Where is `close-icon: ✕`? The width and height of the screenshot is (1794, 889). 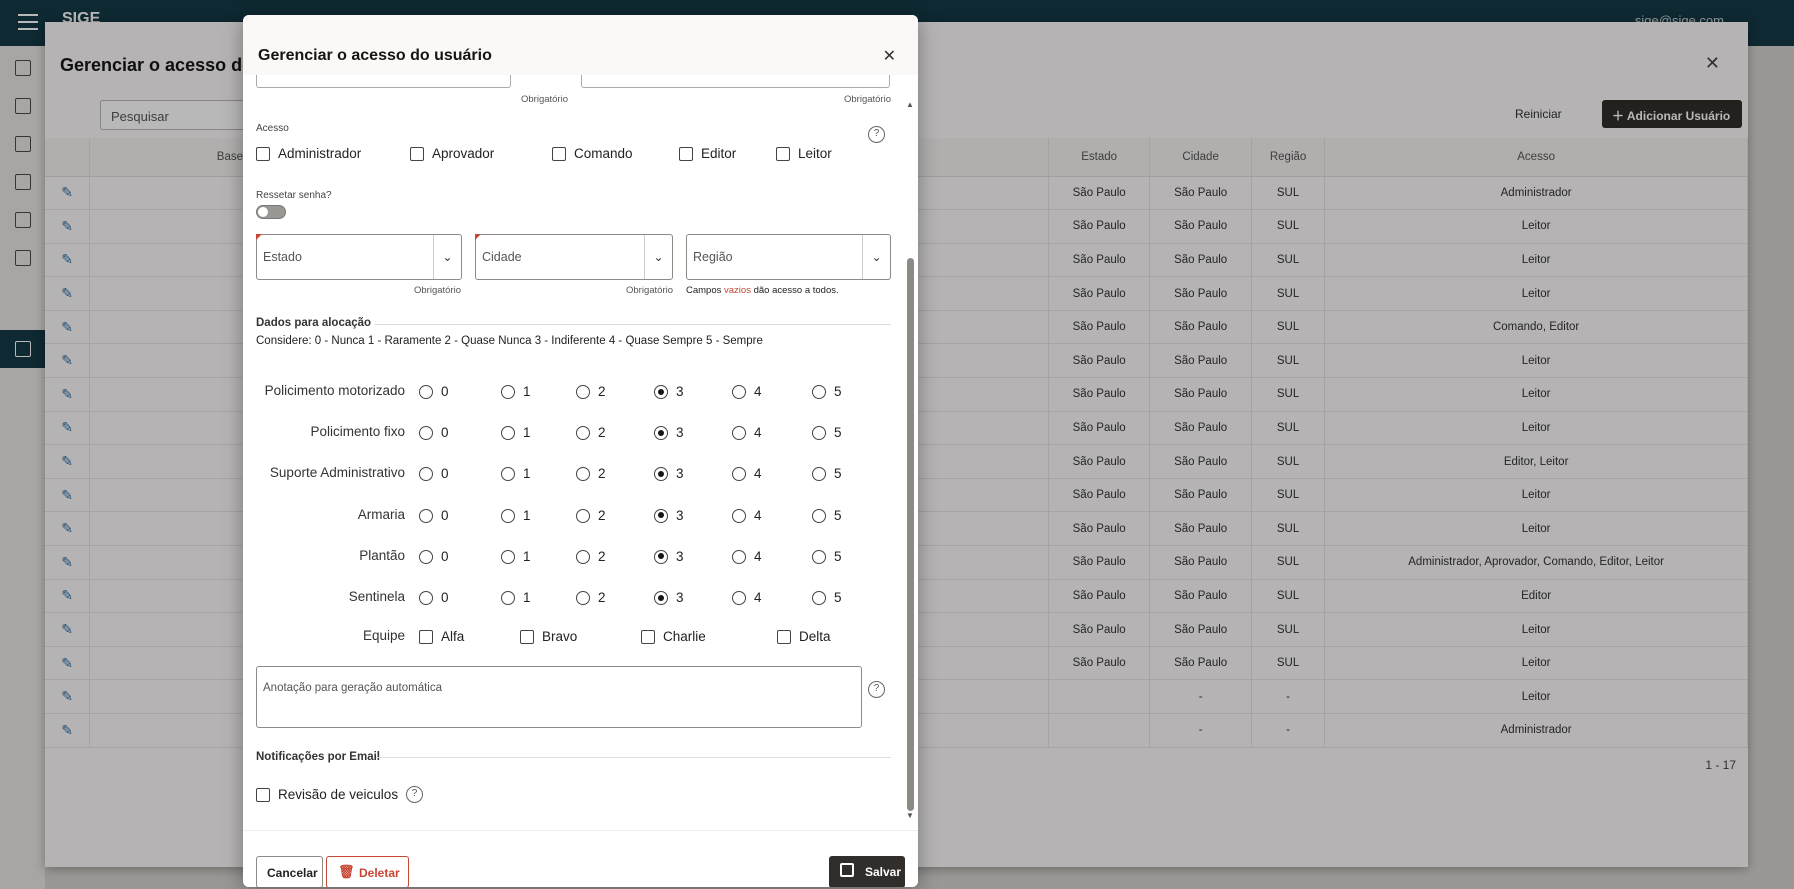
close-icon: ✕ is located at coordinates (889, 56).